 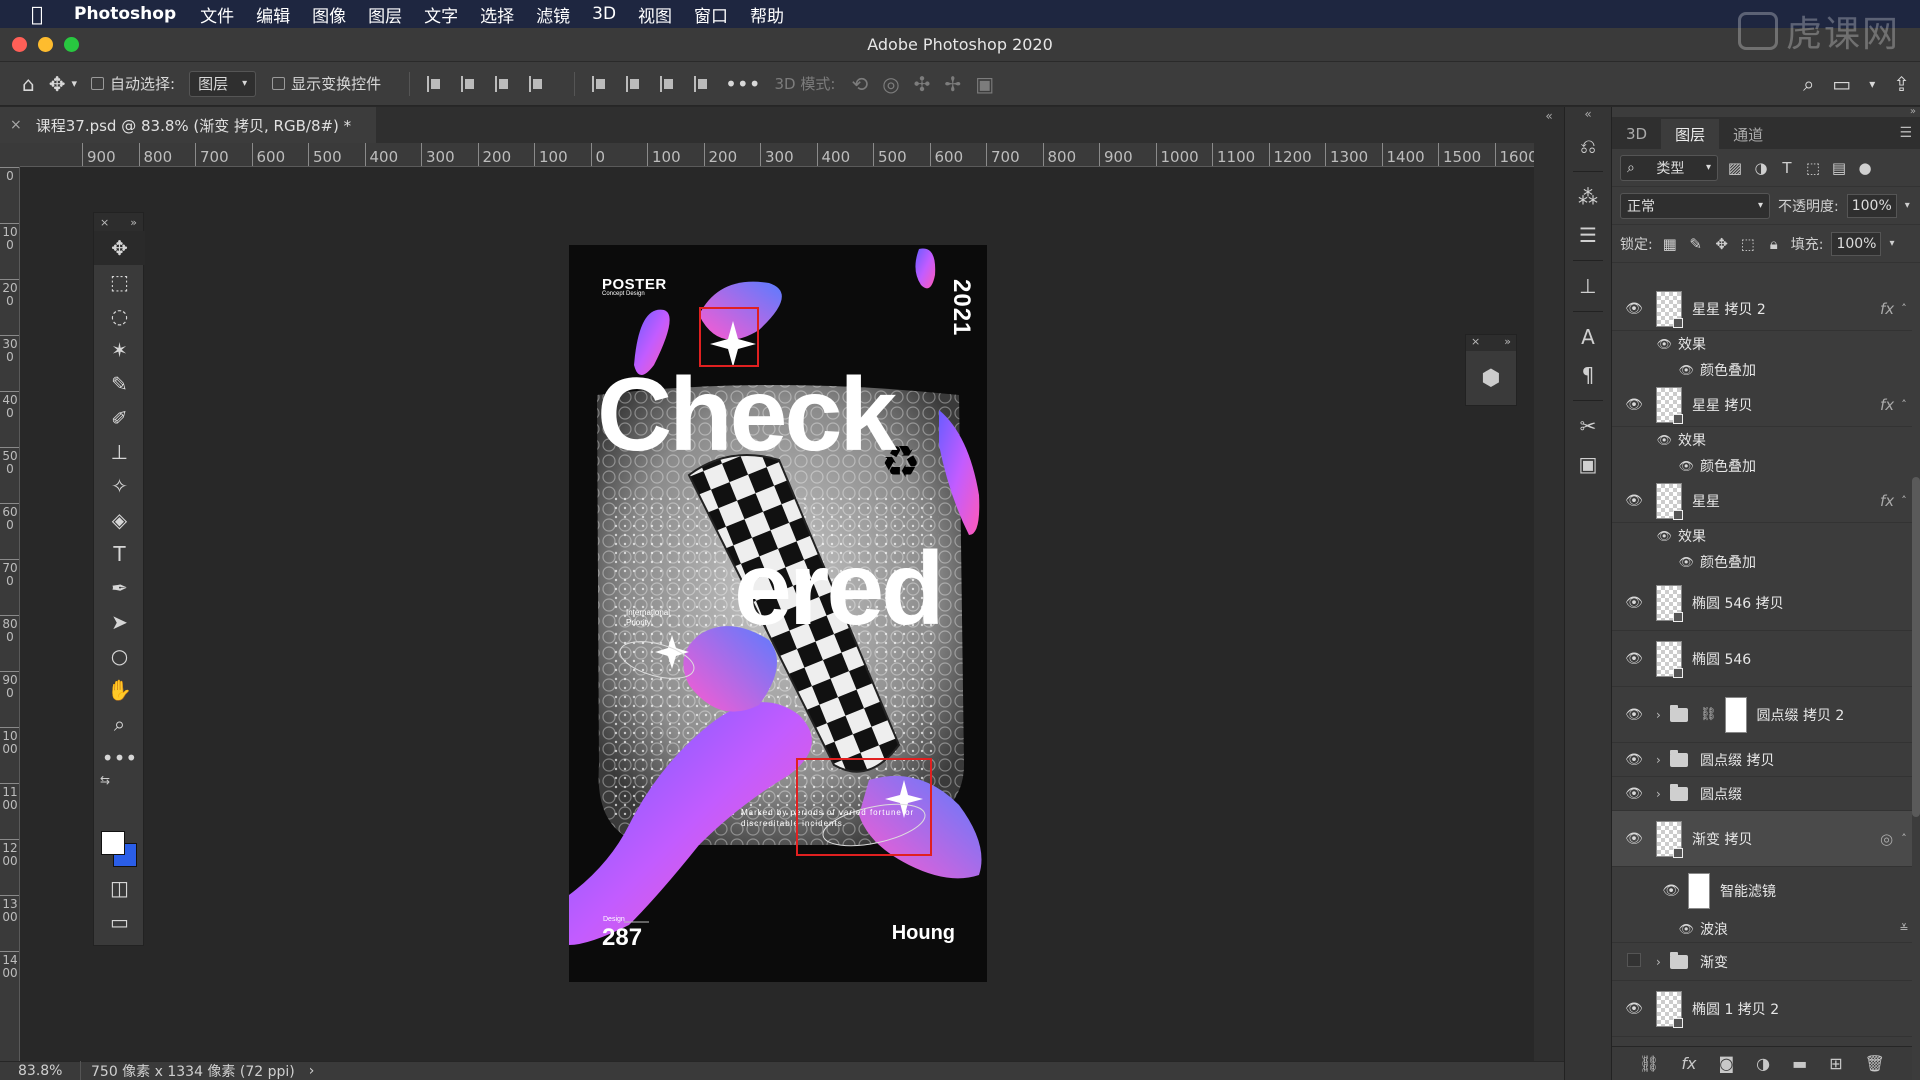 I want to click on menu-layer: 图层, so click(x=385, y=14).